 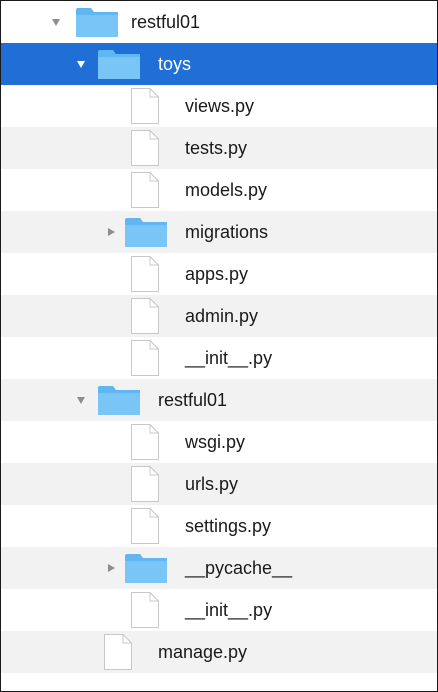 I want to click on tree-row-root-restful01: restful01, so click(x=219, y=22).